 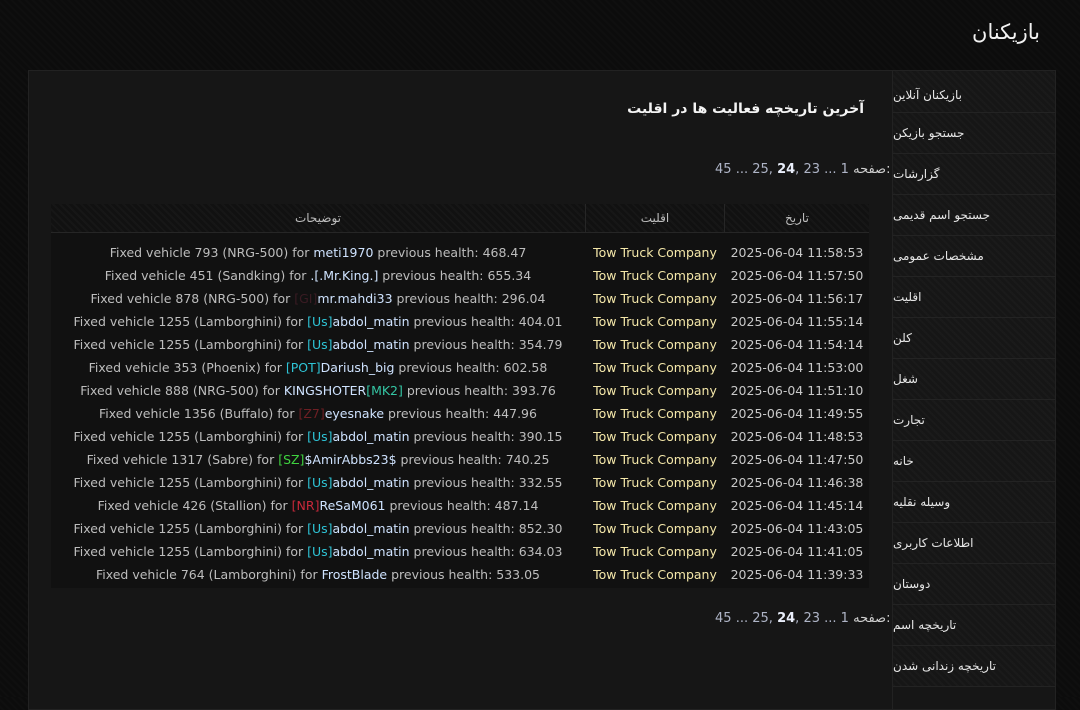 I want to click on sidebar-item-house: خانه, so click(x=974, y=461).